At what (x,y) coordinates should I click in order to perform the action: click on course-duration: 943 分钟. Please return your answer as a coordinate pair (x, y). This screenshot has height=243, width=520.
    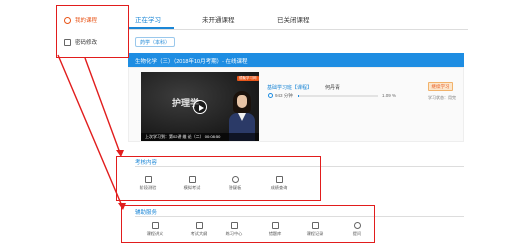
    Looking at the image, I should click on (284, 95).